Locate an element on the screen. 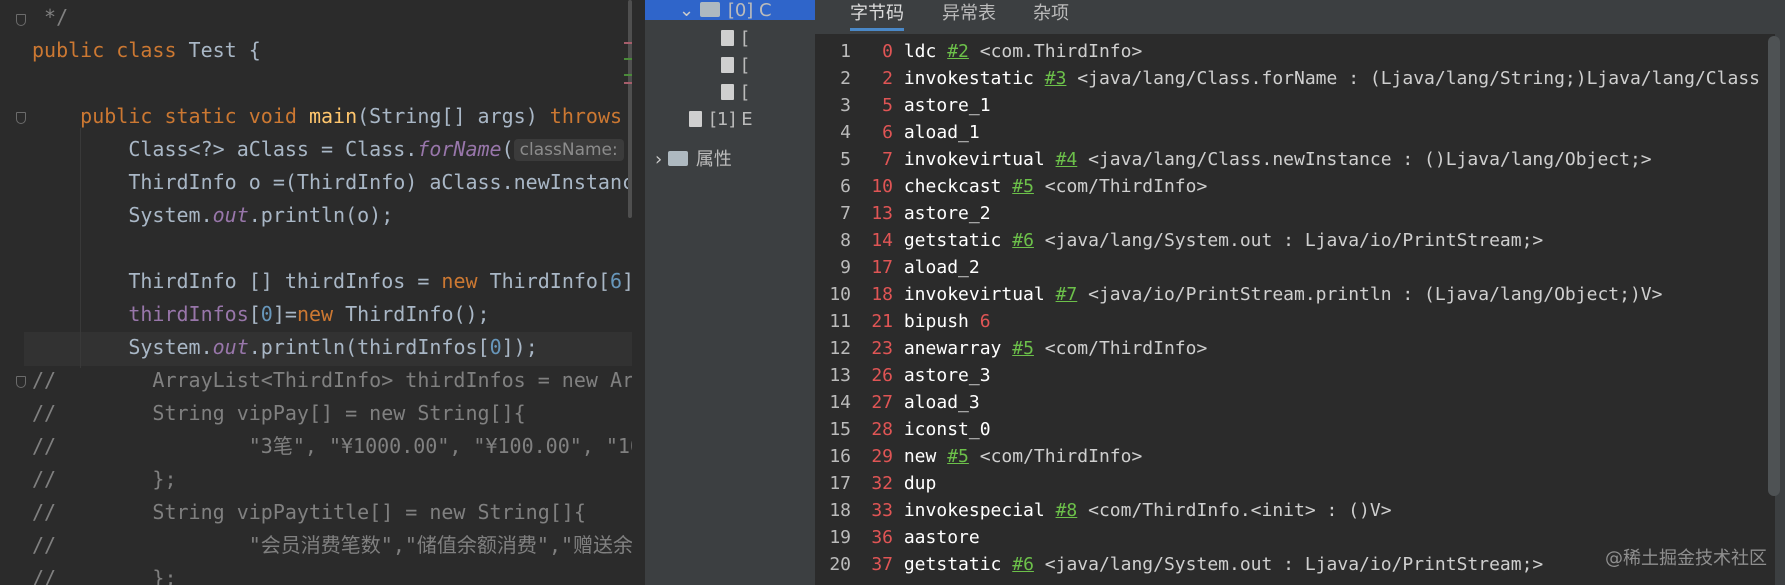 This screenshot has height=585, width=1785. line-number: 12 is located at coordinates (840, 348).